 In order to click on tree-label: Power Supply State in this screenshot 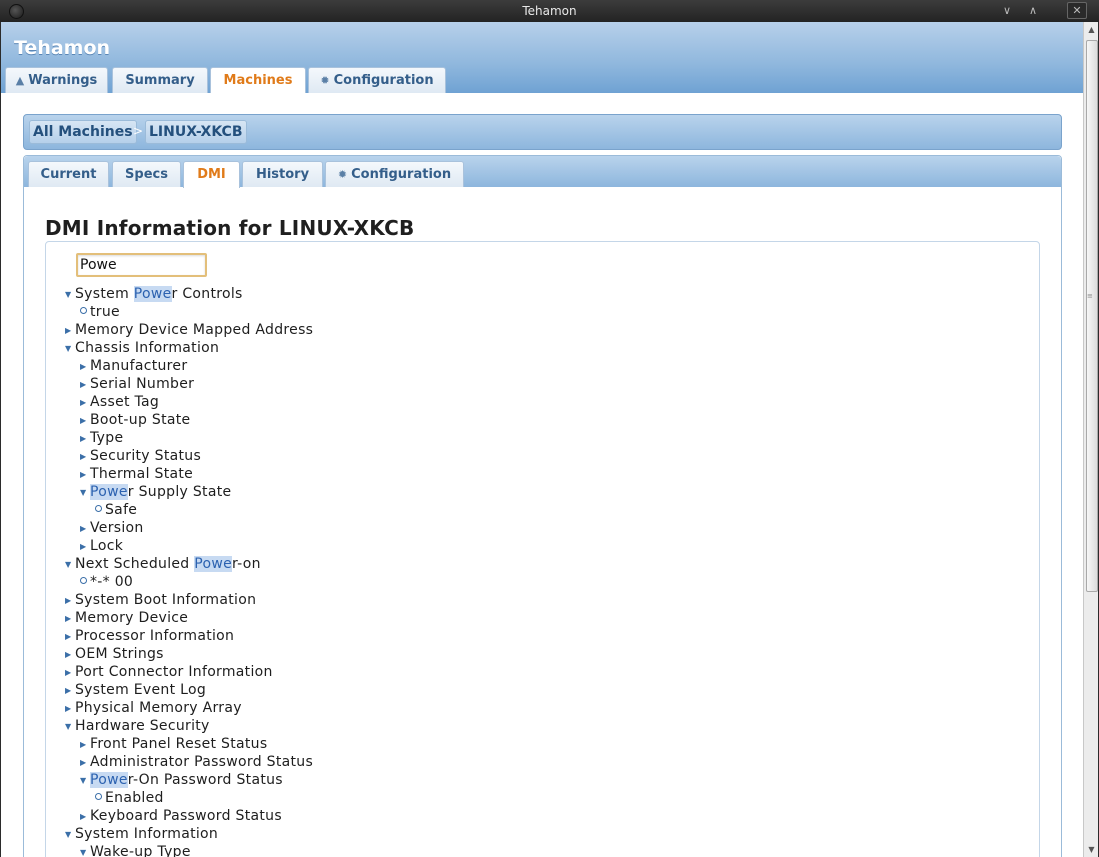, I will do `click(161, 492)`.